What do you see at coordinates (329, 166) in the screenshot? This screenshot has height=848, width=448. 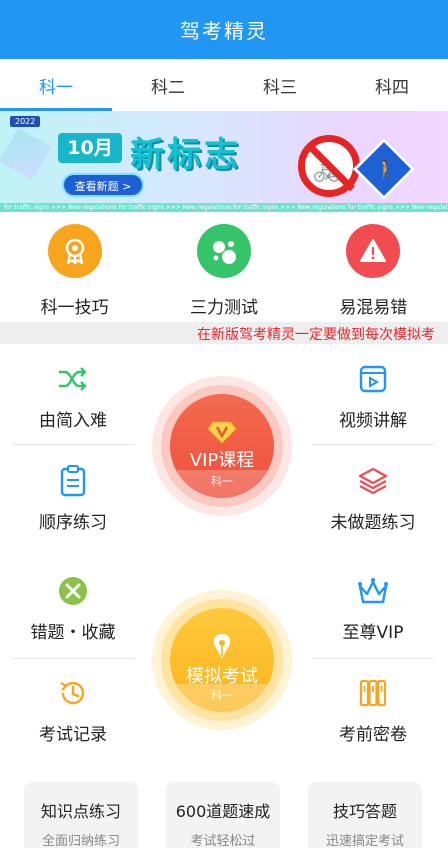 I see `no-bicycle-sign-icon: 🚲` at bounding box center [329, 166].